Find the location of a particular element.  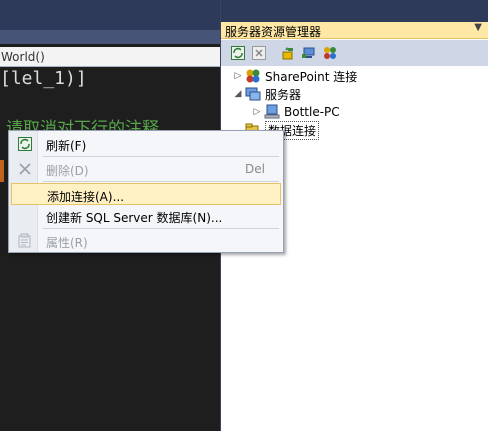

stop-icon is located at coordinates (259, 53).